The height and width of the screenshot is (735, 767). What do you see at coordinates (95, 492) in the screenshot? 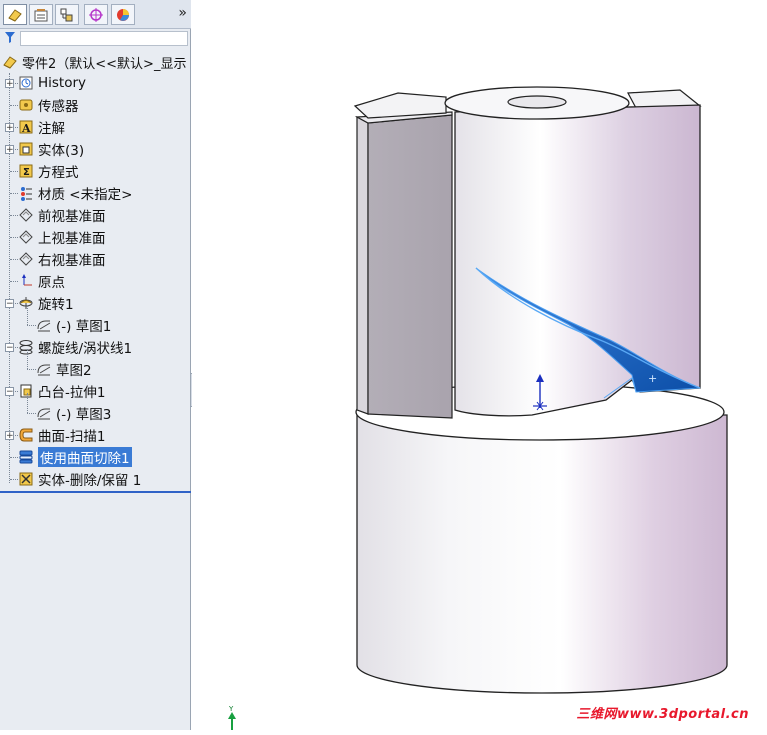
I see `rollback-bar` at bounding box center [95, 492].